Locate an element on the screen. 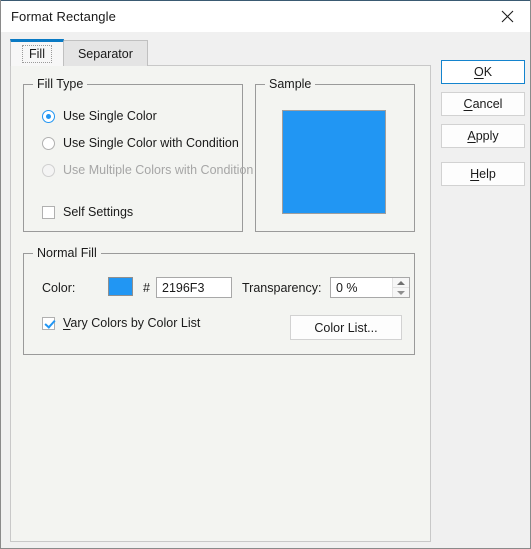  checkbox-vary-colors-label: Vary Colors by Color List is located at coordinates (131, 323).